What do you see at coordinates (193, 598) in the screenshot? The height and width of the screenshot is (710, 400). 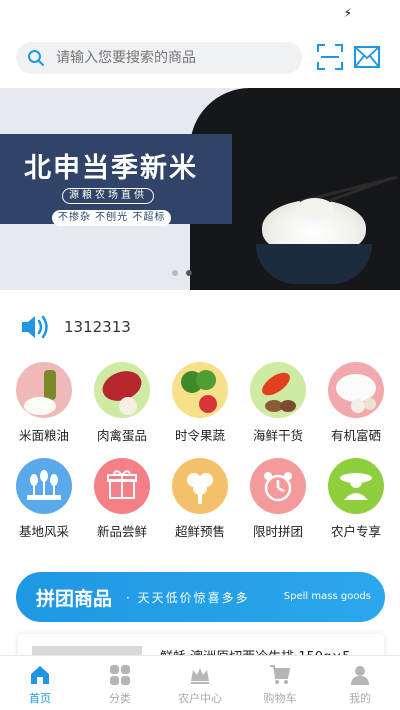 I see `group-buy-subtitle-text: 天天低价惊喜多多` at bounding box center [193, 598].